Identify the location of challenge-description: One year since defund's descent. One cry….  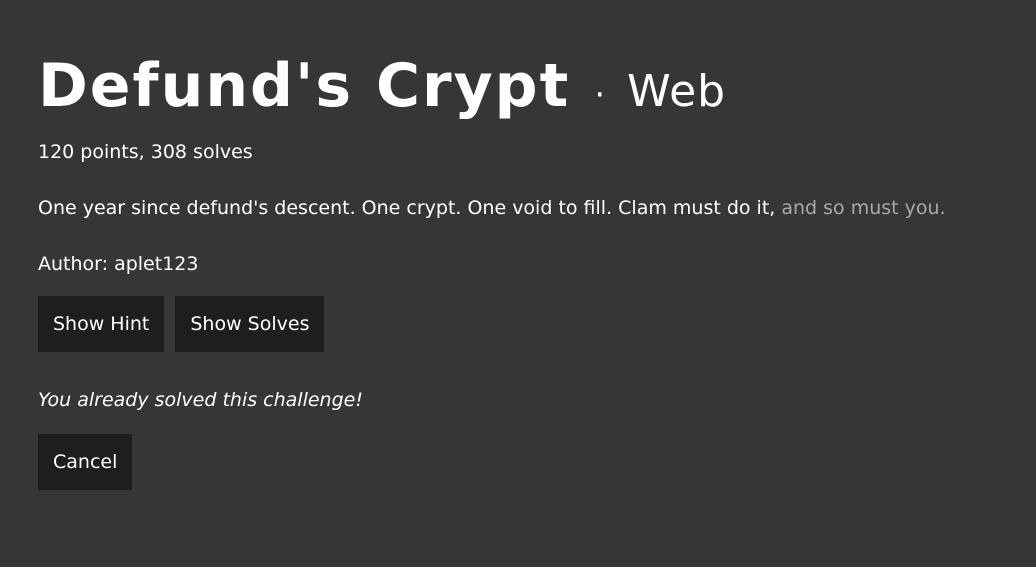
(518, 208).